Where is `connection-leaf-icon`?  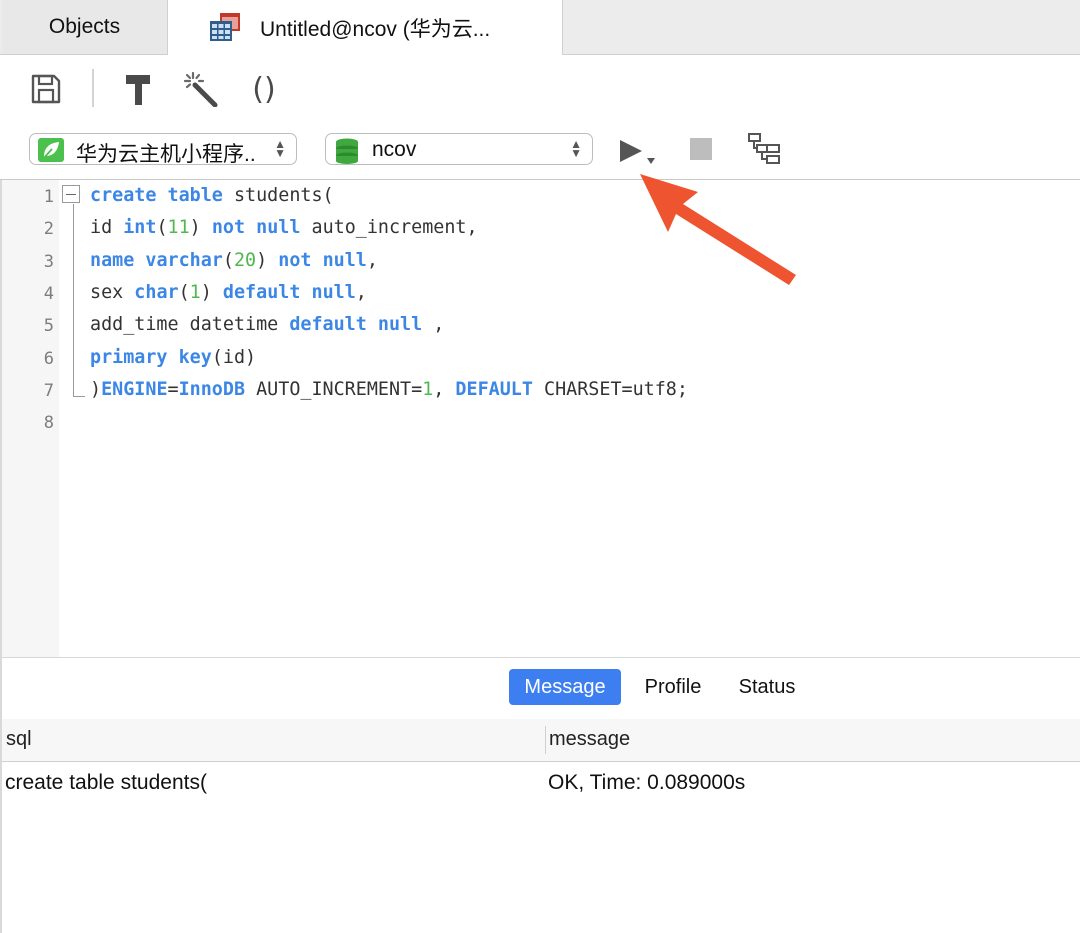
connection-leaf-icon is located at coordinates (51, 150).